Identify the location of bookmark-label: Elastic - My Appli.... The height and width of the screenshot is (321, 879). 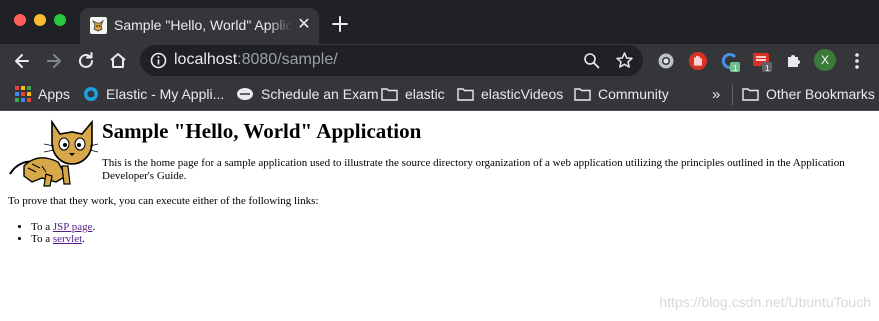
(165, 94).